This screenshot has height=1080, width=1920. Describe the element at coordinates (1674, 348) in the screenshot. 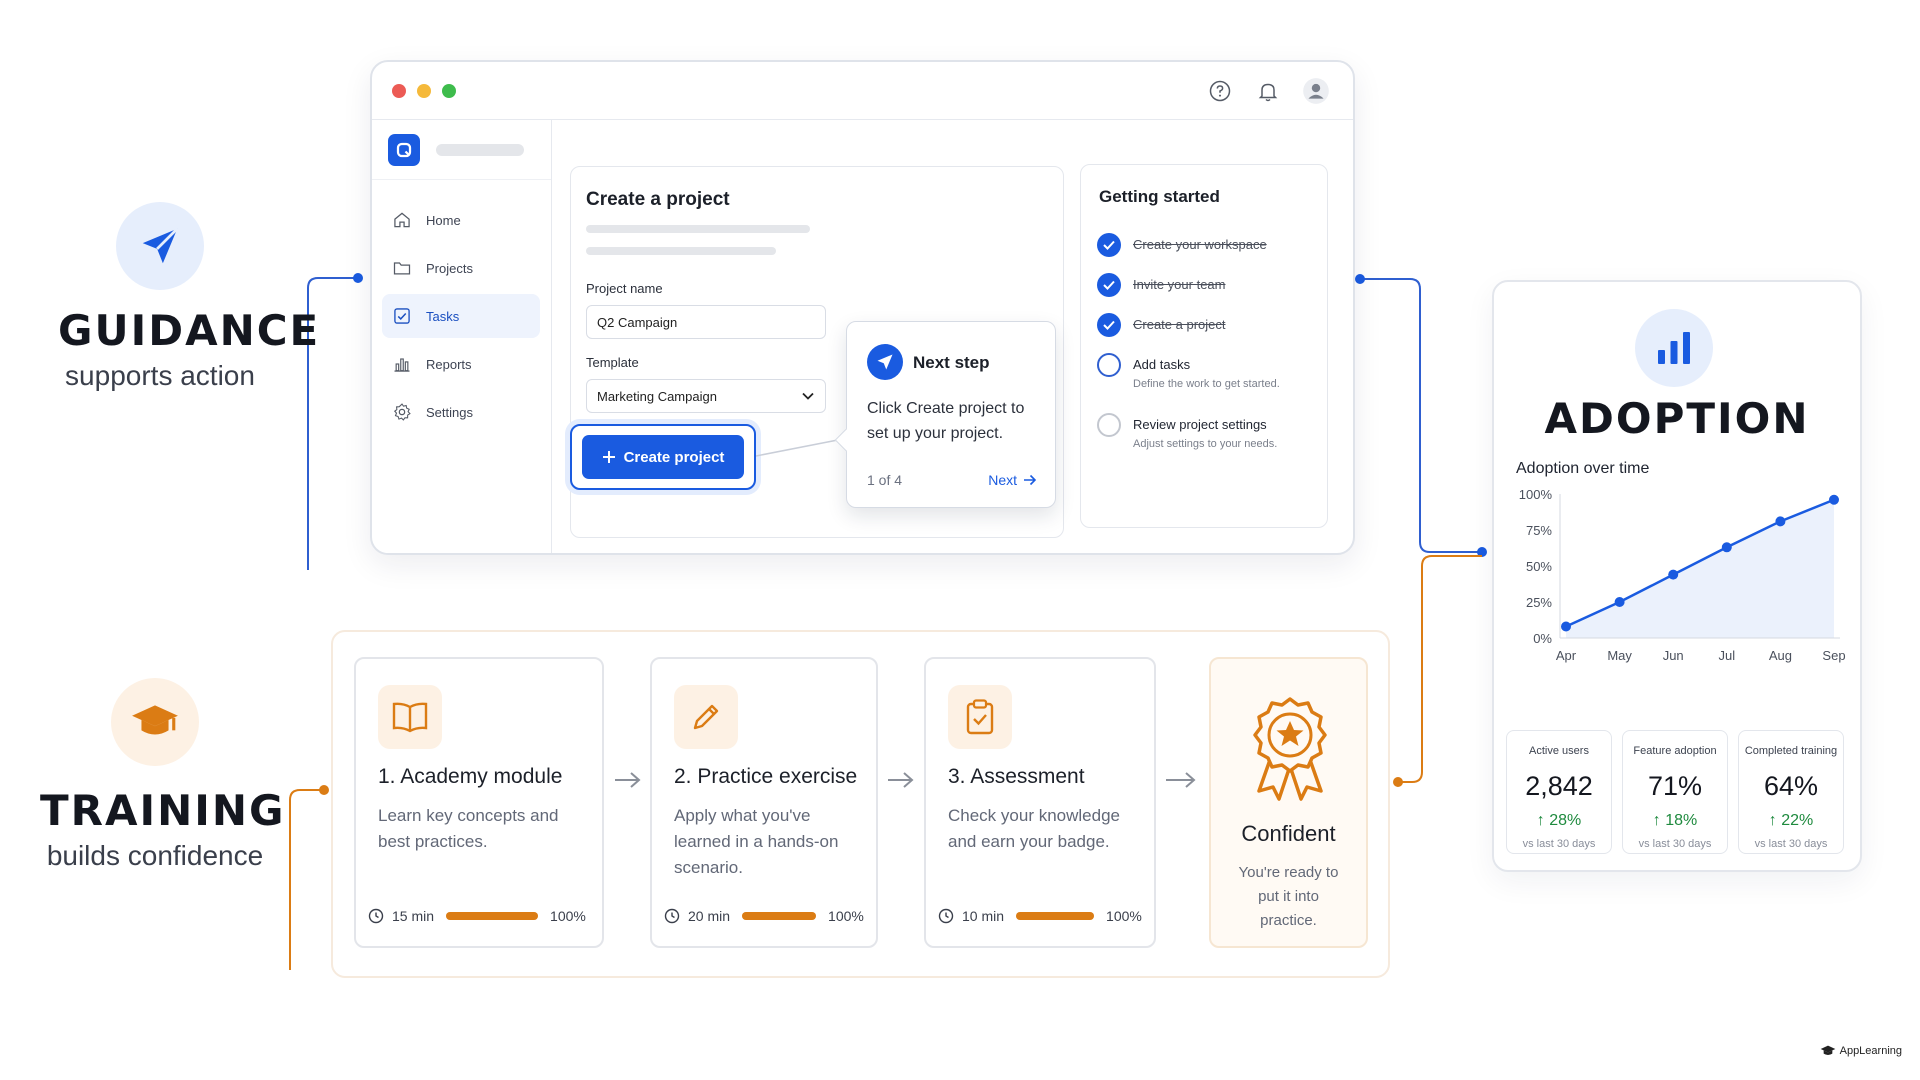

I see `bar-chart-icon` at that location.